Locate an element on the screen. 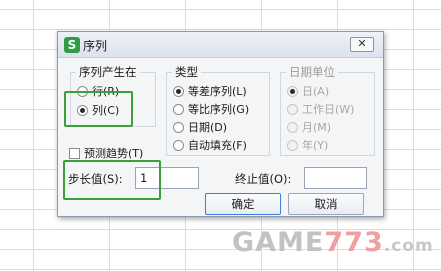 The height and width of the screenshot is (271, 441). step-input: 1 is located at coordinates (167, 178).